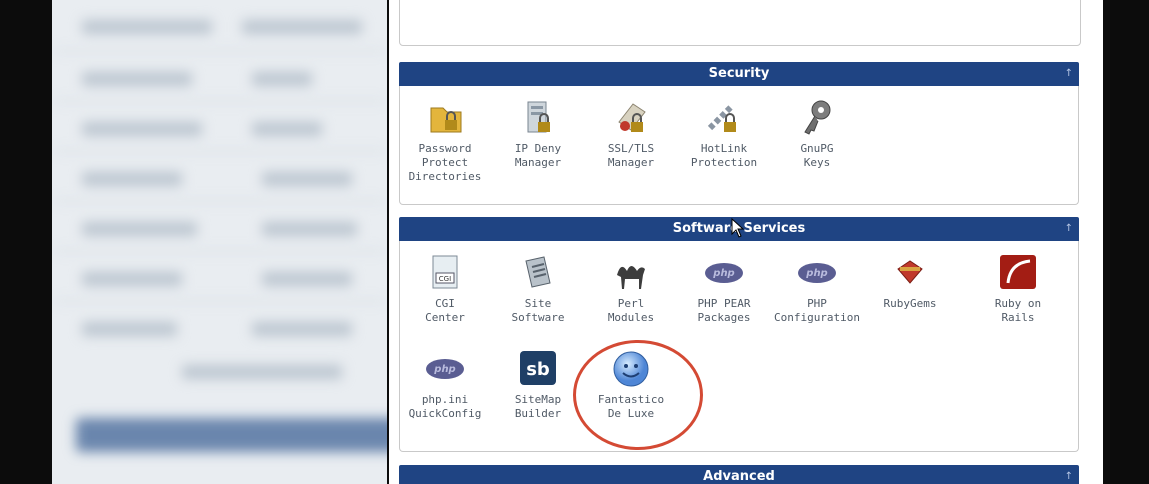 The image size is (1149, 484). What do you see at coordinates (910, 303) in the screenshot?
I see `item-label: RubyGems` at bounding box center [910, 303].